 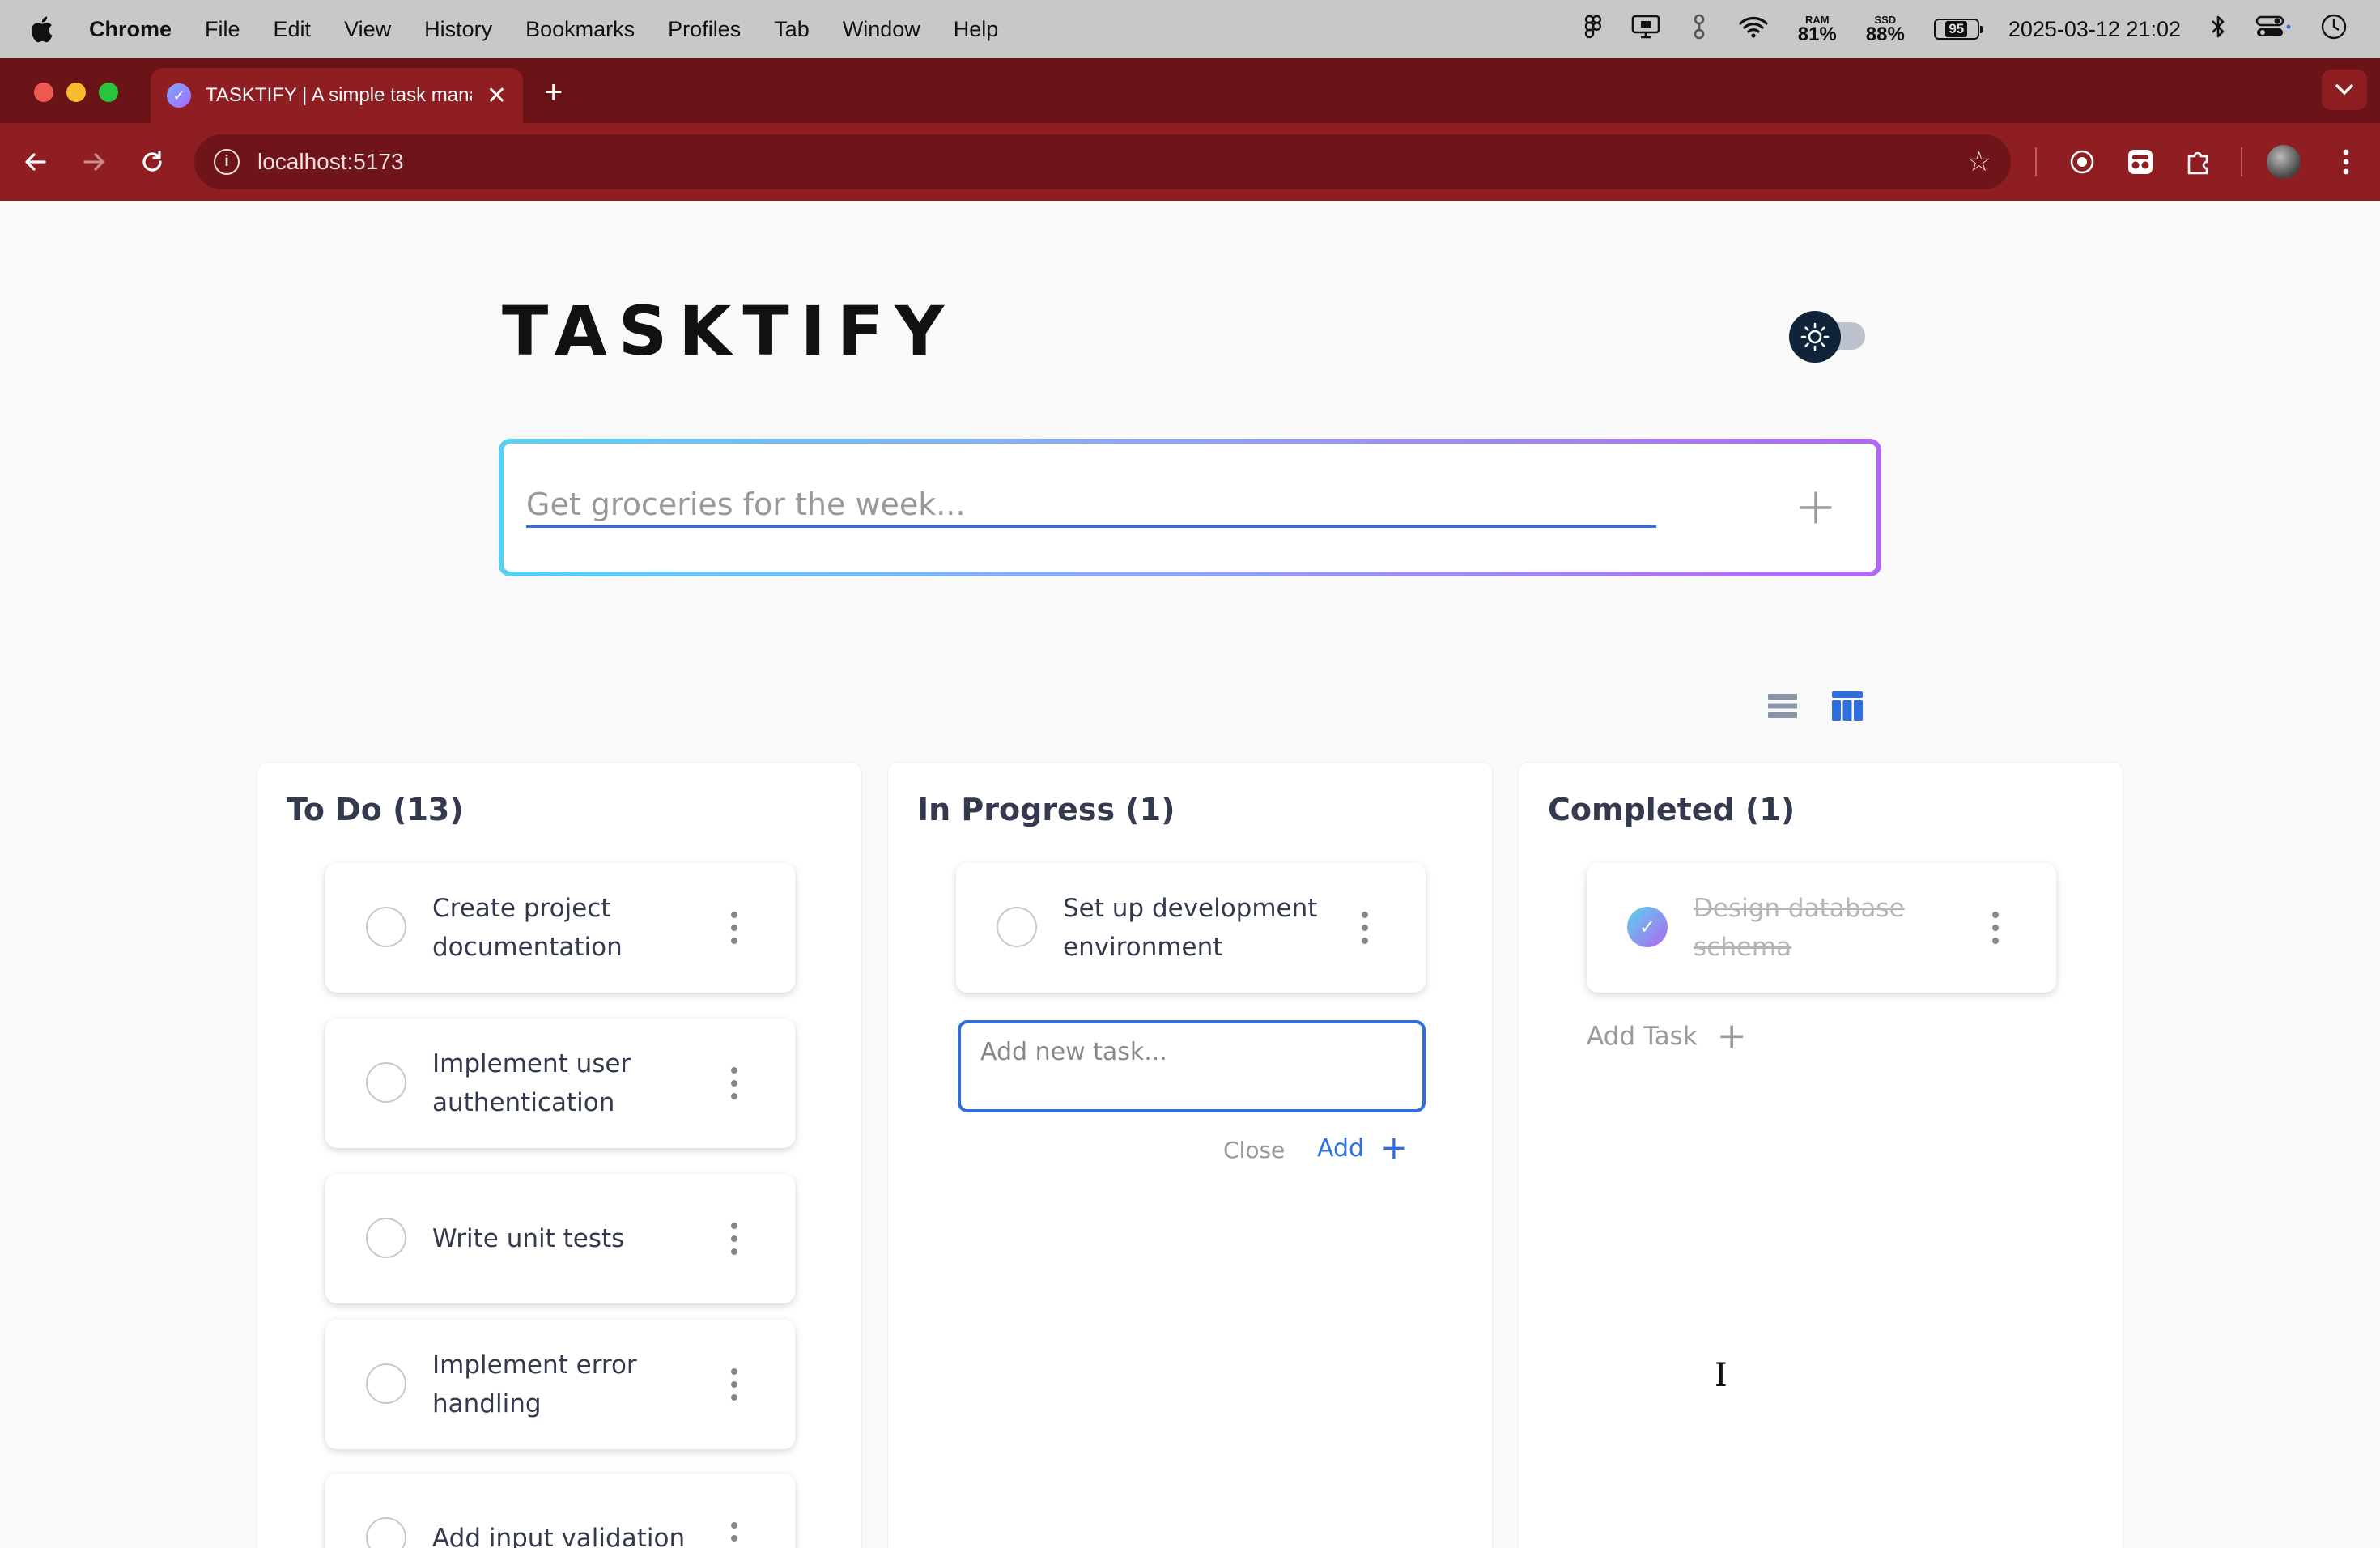 What do you see at coordinates (227, 162) in the screenshot?
I see `site-info-icon: i` at bounding box center [227, 162].